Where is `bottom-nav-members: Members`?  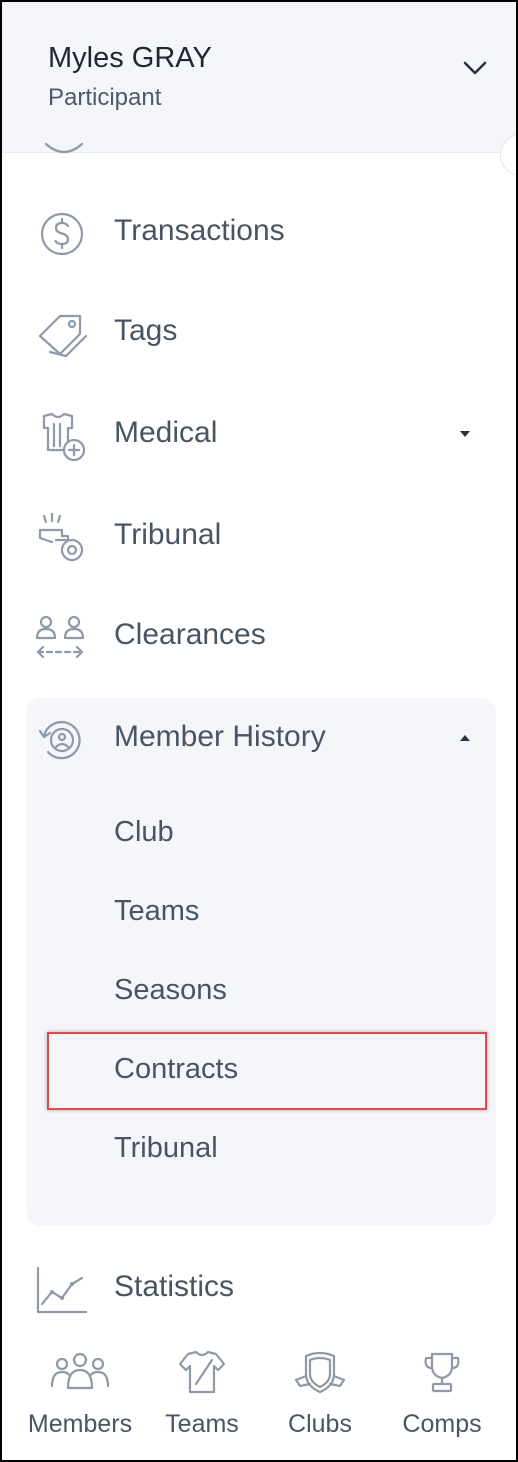 bottom-nav-members: Members is located at coordinates (80, 1401).